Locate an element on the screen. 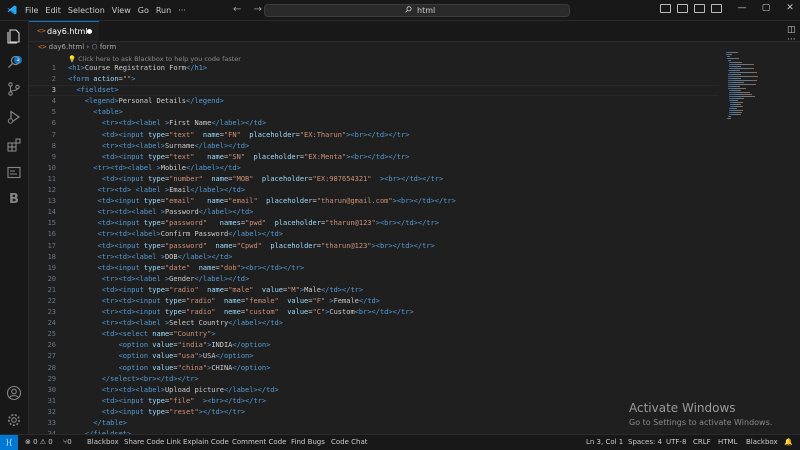 The height and width of the screenshot is (450, 800). code-token: <tr><td> is located at coordinates (116, 190).